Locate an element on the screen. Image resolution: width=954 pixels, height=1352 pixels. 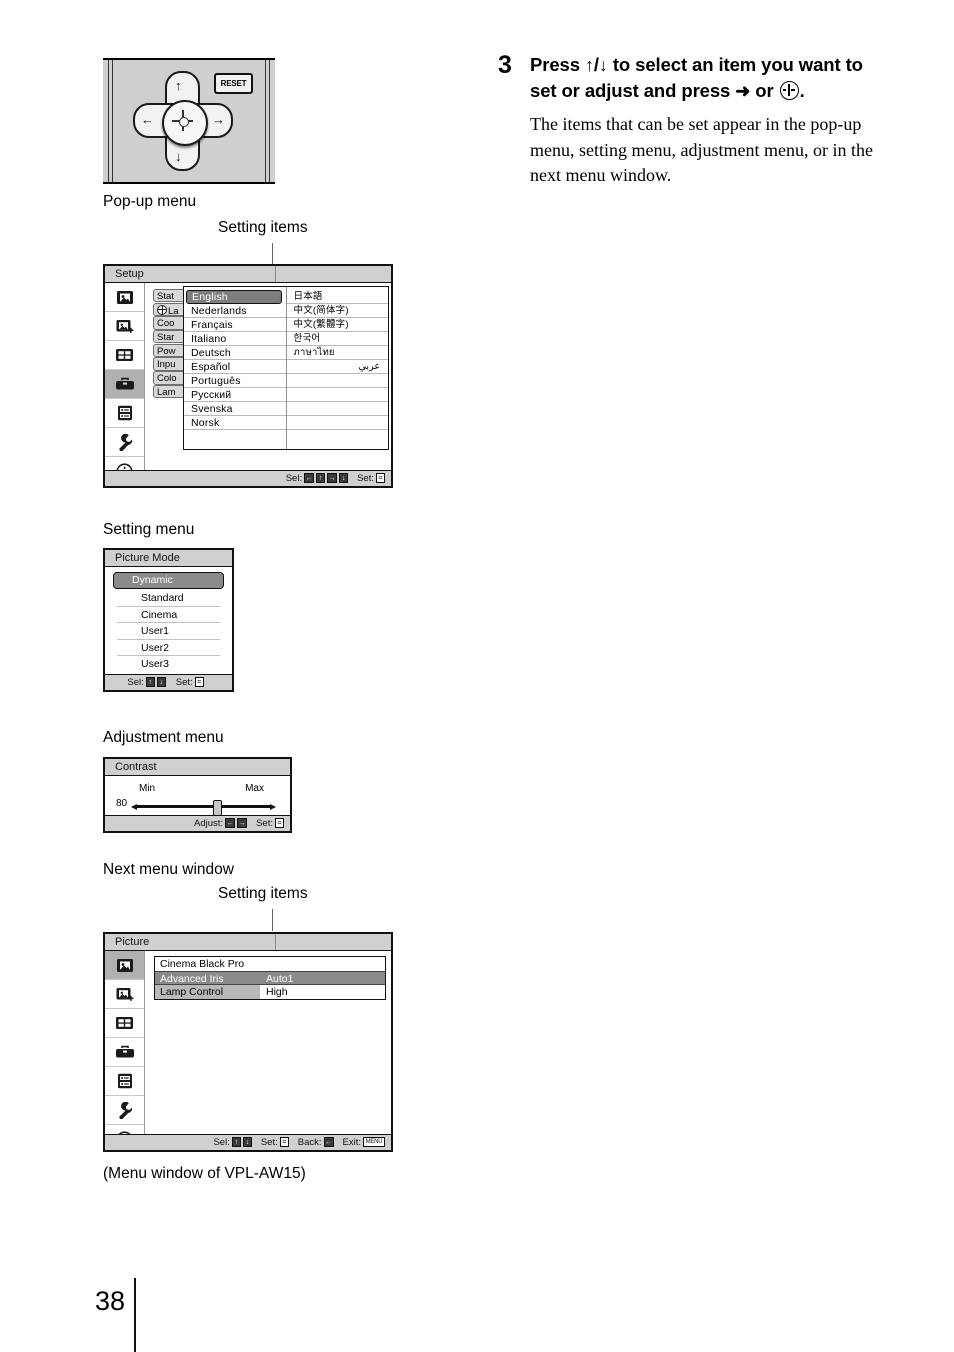
setup-row-label: Coo is located at coordinates (166, 324).